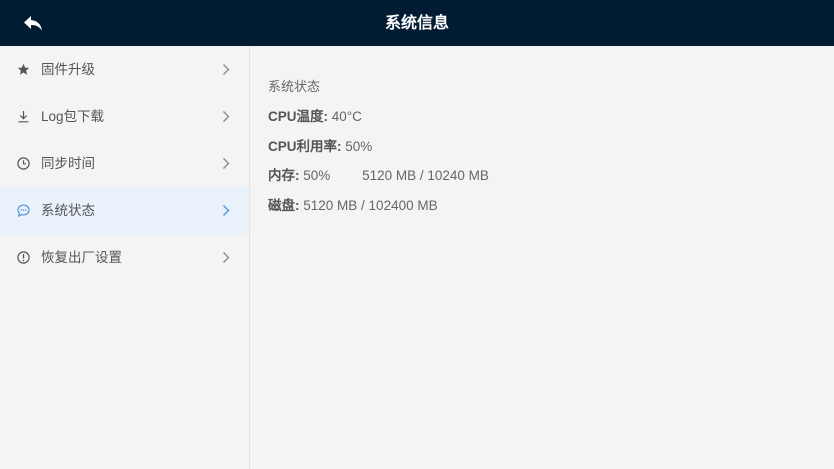 The width and height of the screenshot is (834, 469). What do you see at coordinates (425, 175) in the screenshot?
I see `memory-detail: 5120 MB / 10240 MB` at bounding box center [425, 175].